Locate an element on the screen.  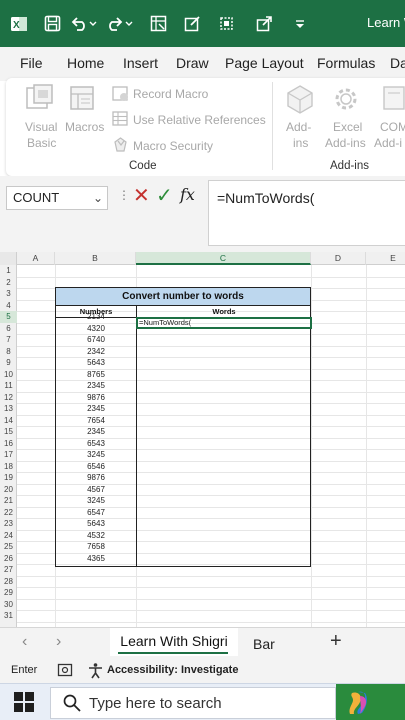
visual-basic-icon is located at coordinates (40, 101).